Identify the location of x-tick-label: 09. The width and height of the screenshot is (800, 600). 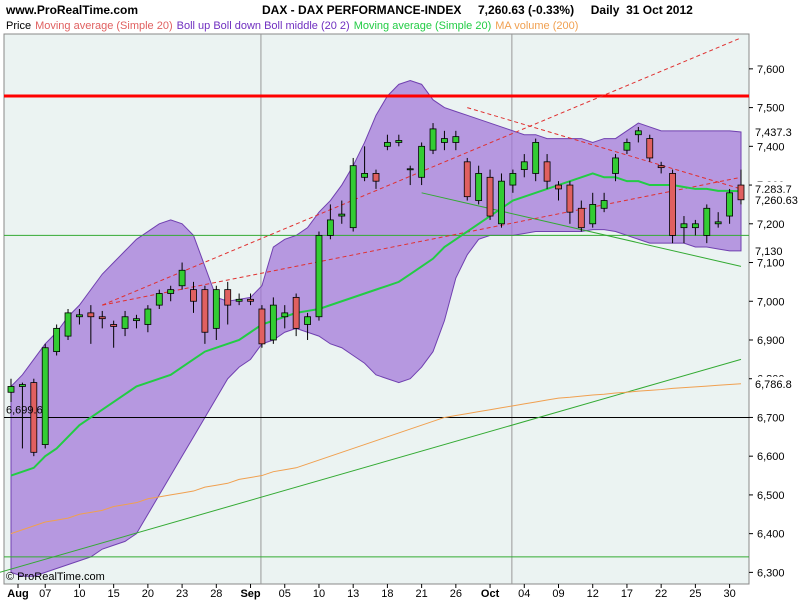
(558, 594).